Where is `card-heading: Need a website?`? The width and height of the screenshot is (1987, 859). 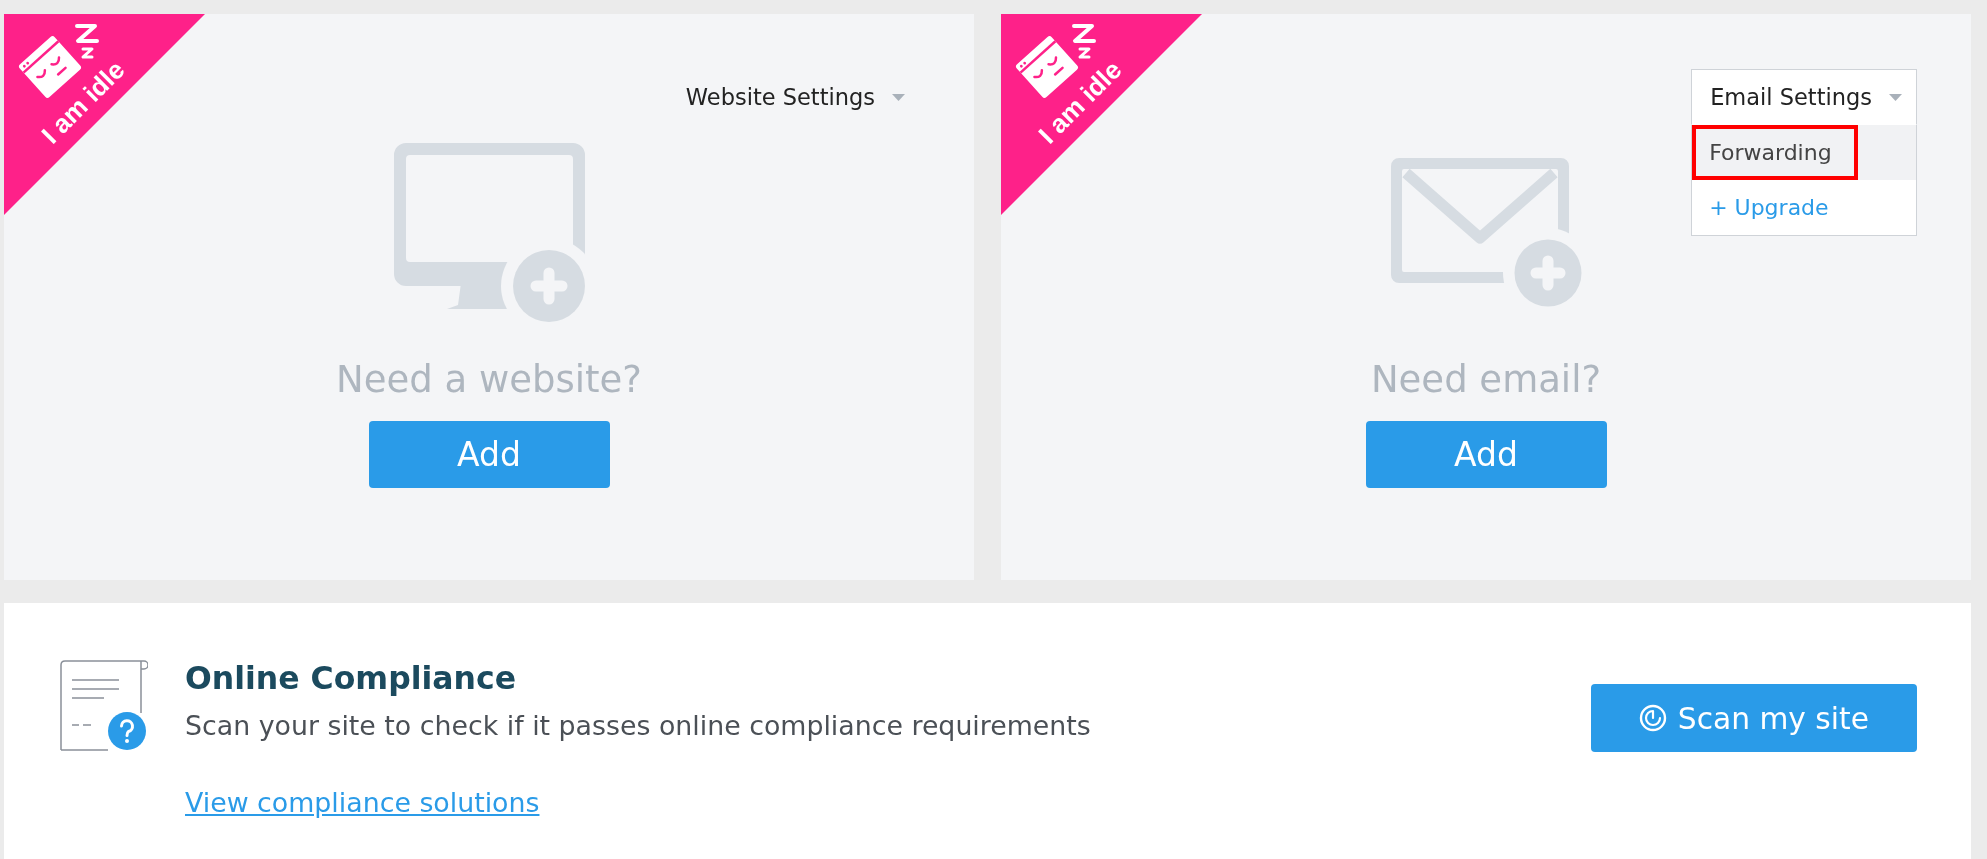 card-heading: Need a website? is located at coordinates (489, 380).